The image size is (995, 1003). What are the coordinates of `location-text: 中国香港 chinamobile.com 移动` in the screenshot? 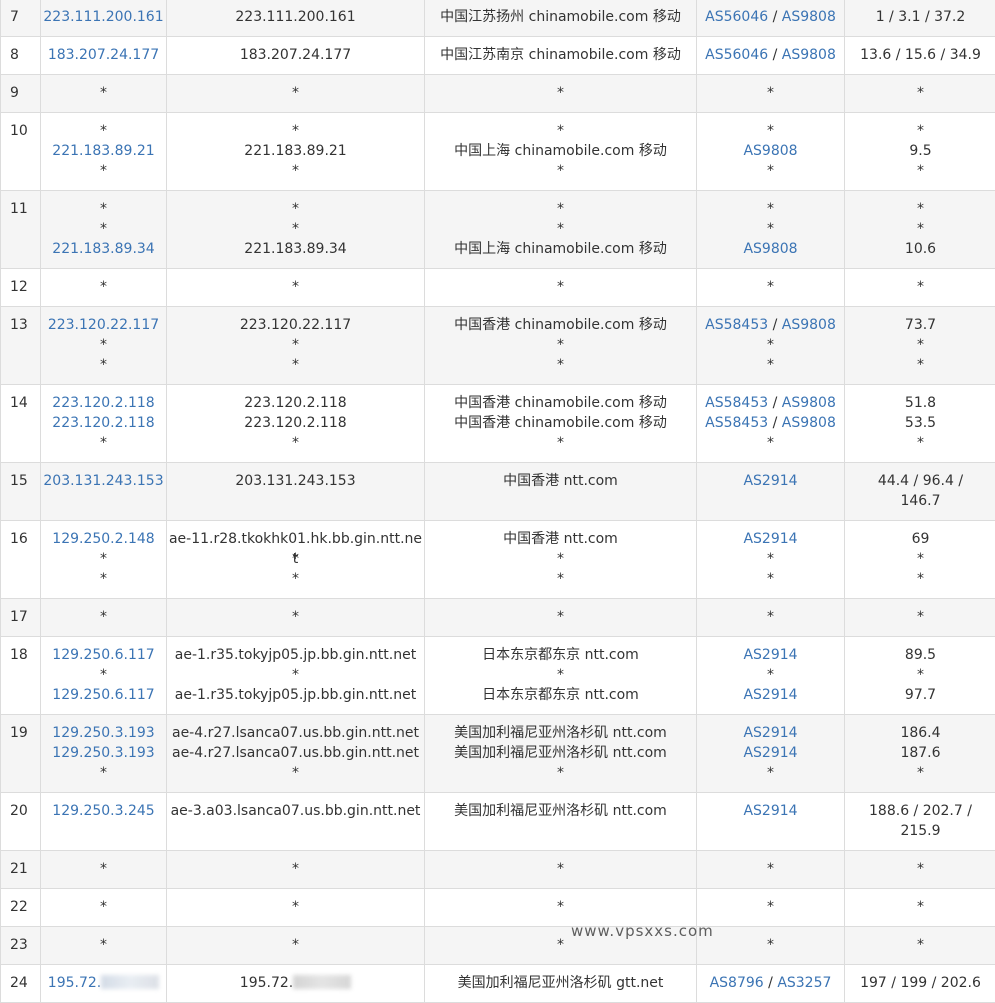 It's located at (560, 325).